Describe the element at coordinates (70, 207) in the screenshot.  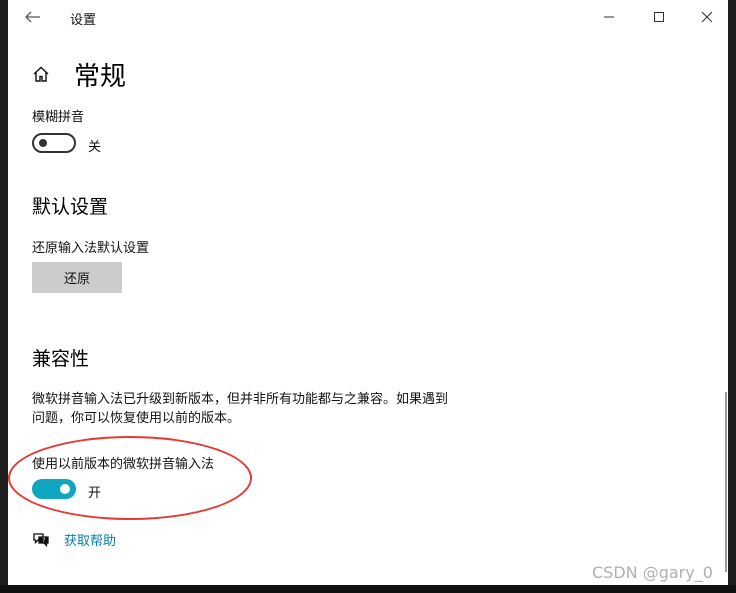
I see `default-settings-title: 默认设置` at that location.